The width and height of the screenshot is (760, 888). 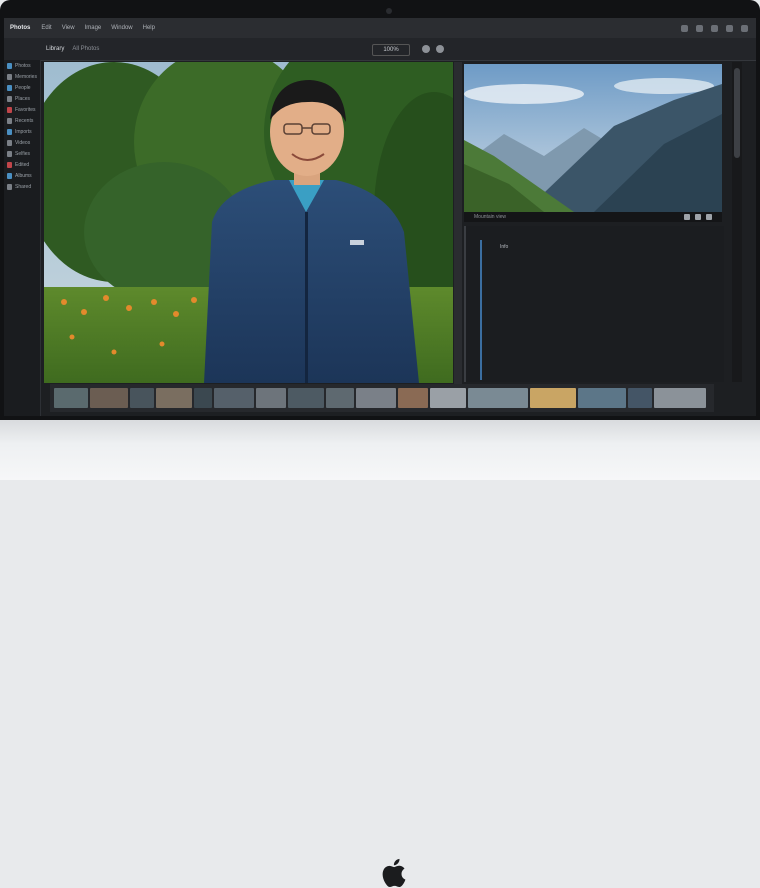 I want to click on toolbar: Library All Photos 100%, so click(x=380, y=49).